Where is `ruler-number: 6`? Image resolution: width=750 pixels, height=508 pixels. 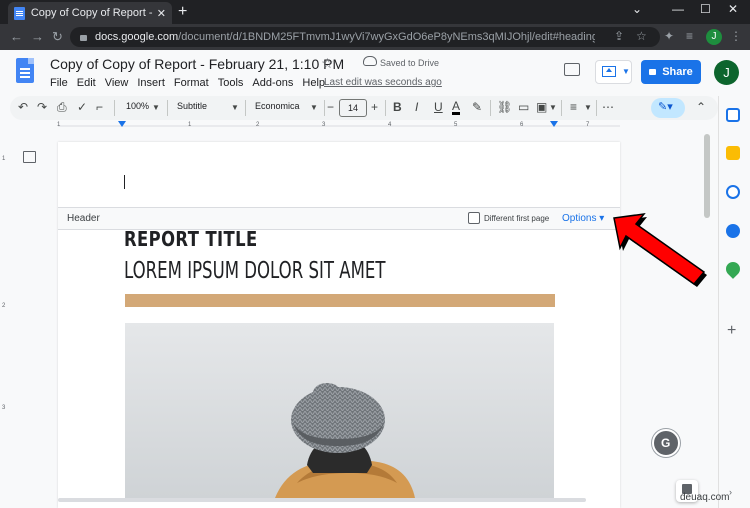 ruler-number: 6 is located at coordinates (522, 125).